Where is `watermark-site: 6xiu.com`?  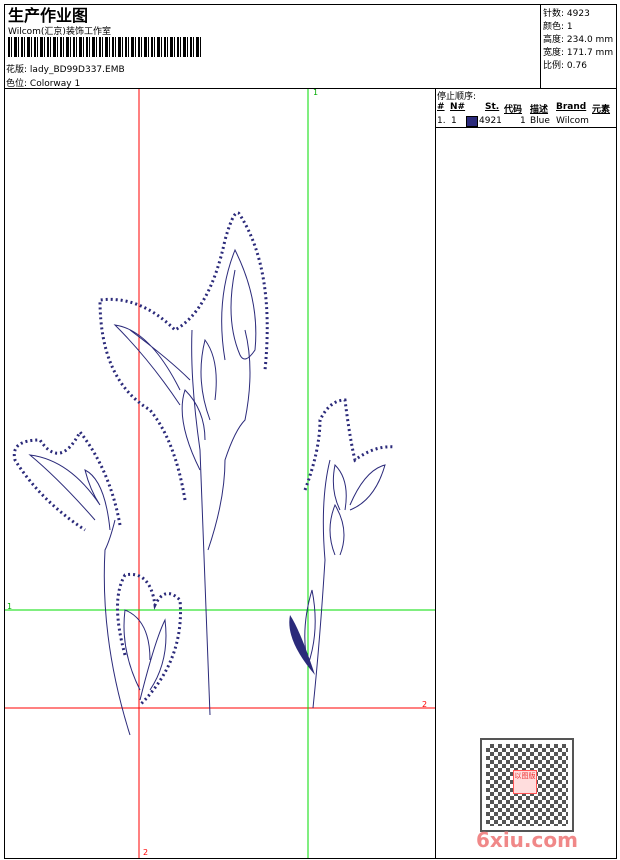 watermark-site: 6xiu.com is located at coordinates (527, 840).